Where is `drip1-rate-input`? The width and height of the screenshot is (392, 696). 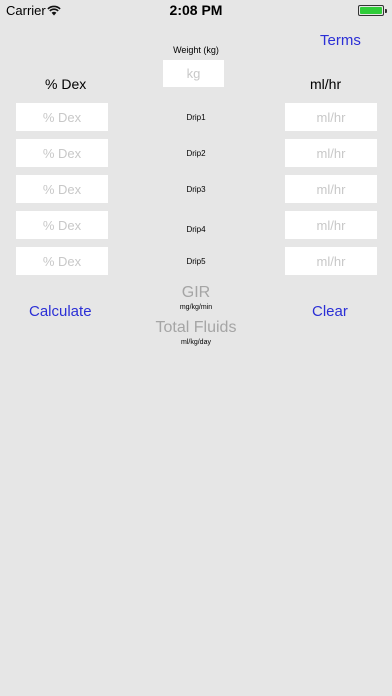
drip1-rate-input is located at coordinates (331, 117).